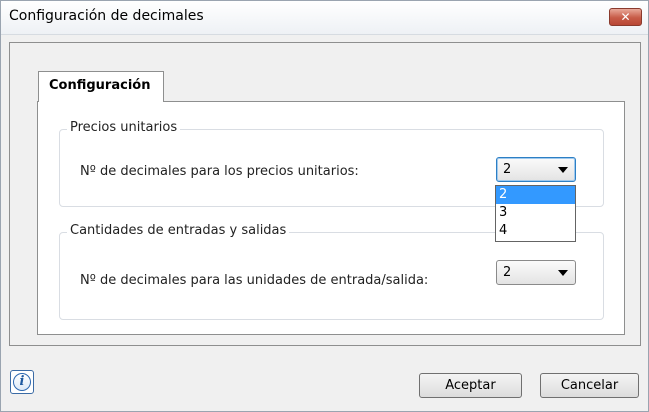 The width and height of the screenshot is (649, 412). Describe the element at coordinates (124, 127) in the screenshot. I see `group-title-precios: Precios unitarios` at that location.